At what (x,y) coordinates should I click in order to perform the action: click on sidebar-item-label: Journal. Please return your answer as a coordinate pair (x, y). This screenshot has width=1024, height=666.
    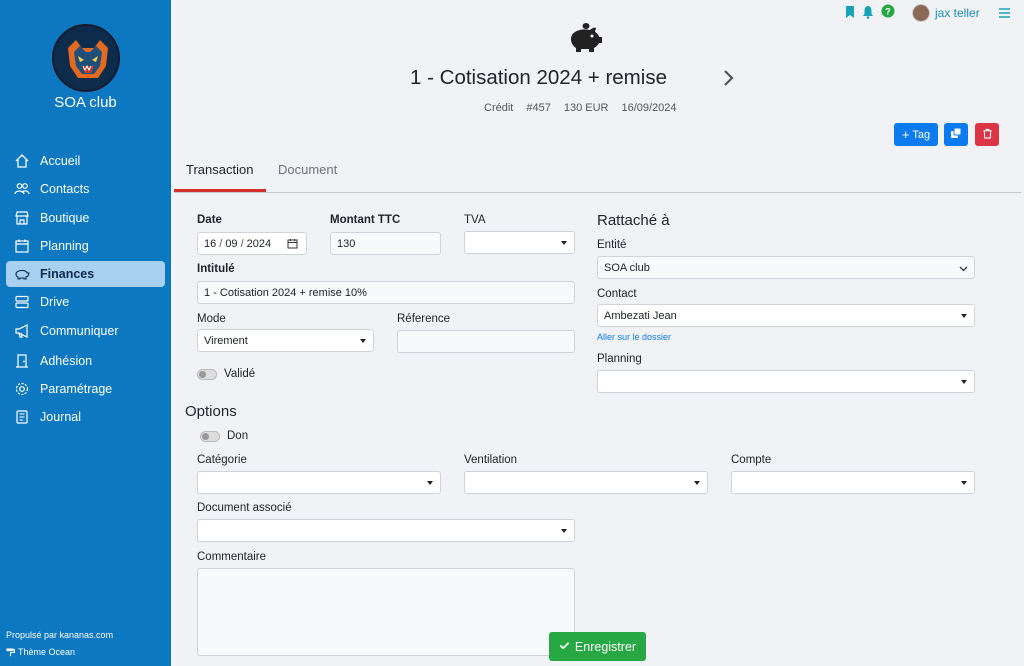
    Looking at the image, I should click on (60, 417).